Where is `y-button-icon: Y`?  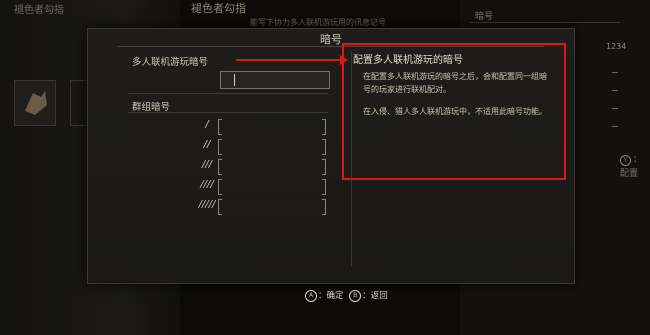
y-button-icon: Y is located at coordinates (625, 160).